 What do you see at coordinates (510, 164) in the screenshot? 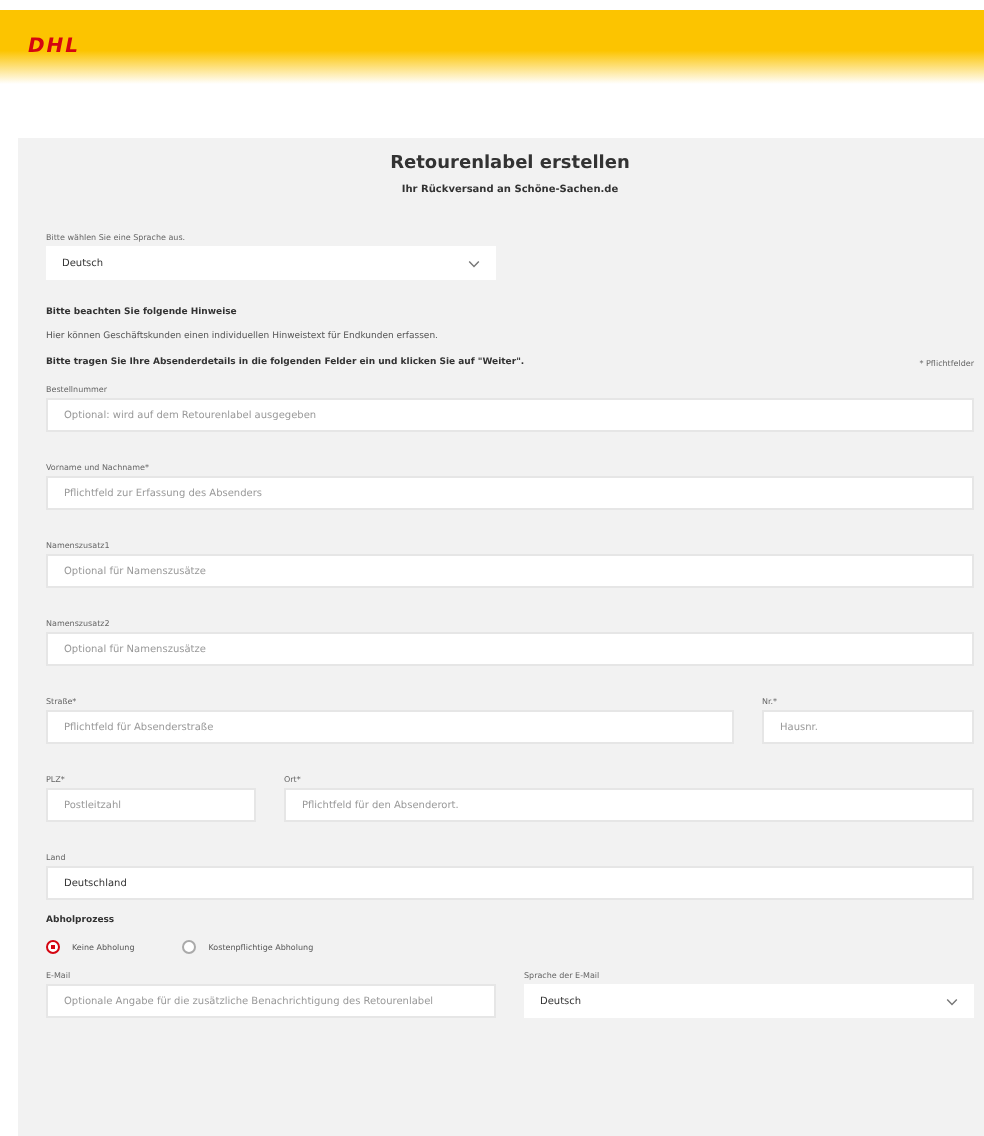
I see `page-title: Retourenlabel erstellen` at bounding box center [510, 164].